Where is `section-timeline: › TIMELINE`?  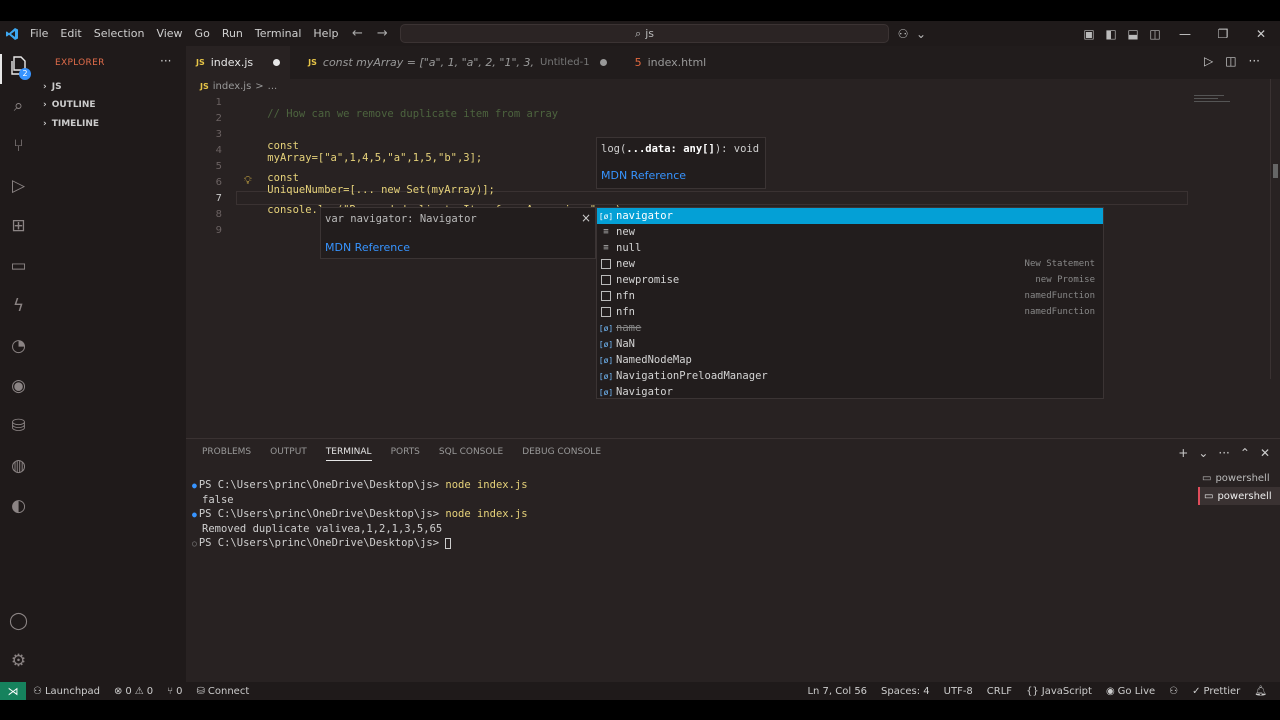
section-timeline: › TIMELINE is located at coordinates (71, 124).